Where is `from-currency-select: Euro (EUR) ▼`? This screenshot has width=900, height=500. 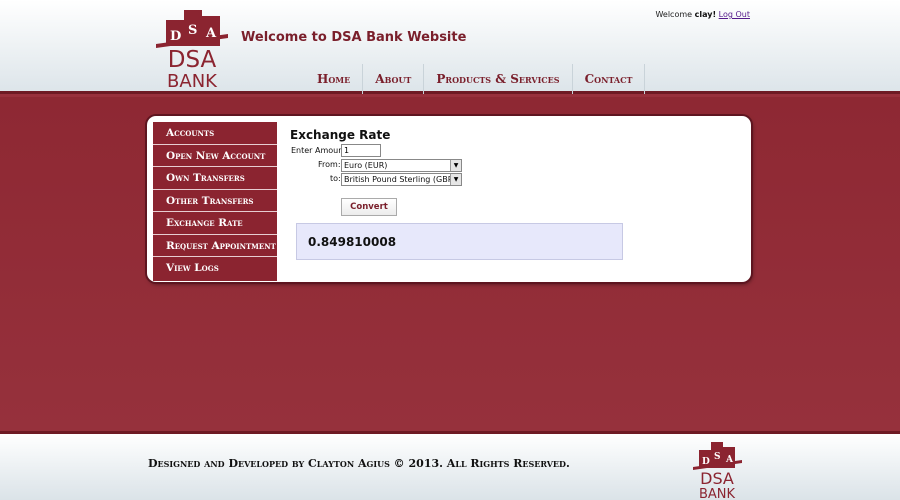
from-currency-select: Euro (EUR) ▼ is located at coordinates (401, 165).